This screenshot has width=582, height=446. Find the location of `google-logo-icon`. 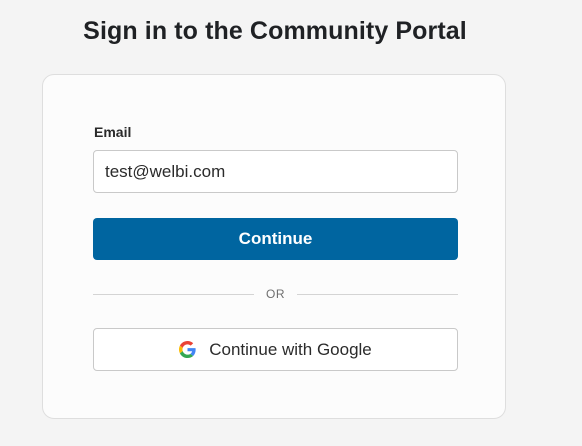

google-logo-icon is located at coordinates (187, 349).